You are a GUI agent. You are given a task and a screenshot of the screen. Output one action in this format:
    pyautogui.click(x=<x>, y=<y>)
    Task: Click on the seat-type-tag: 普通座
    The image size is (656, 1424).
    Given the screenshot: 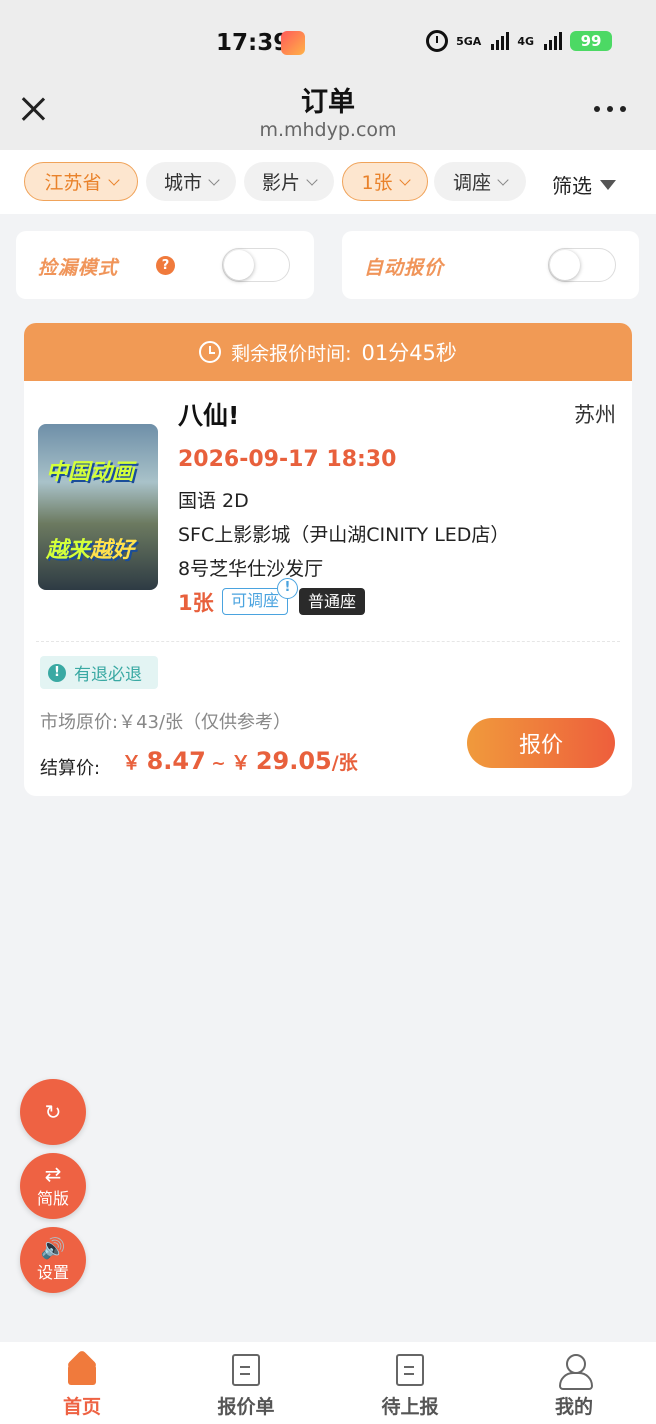 What is the action you would take?
    pyautogui.click(x=332, y=601)
    